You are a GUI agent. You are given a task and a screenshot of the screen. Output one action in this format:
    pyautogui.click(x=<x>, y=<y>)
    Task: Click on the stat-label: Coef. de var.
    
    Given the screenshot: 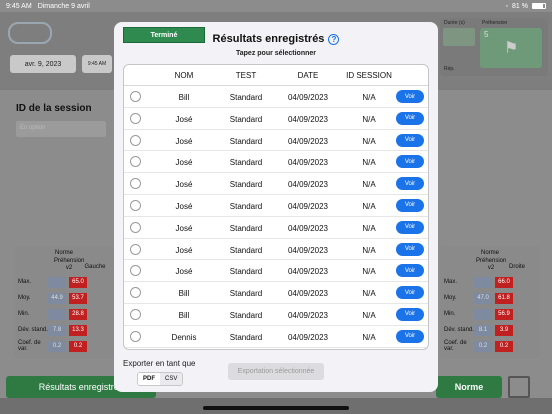 What is the action you would take?
    pyautogui.click(x=29, y=346)
    